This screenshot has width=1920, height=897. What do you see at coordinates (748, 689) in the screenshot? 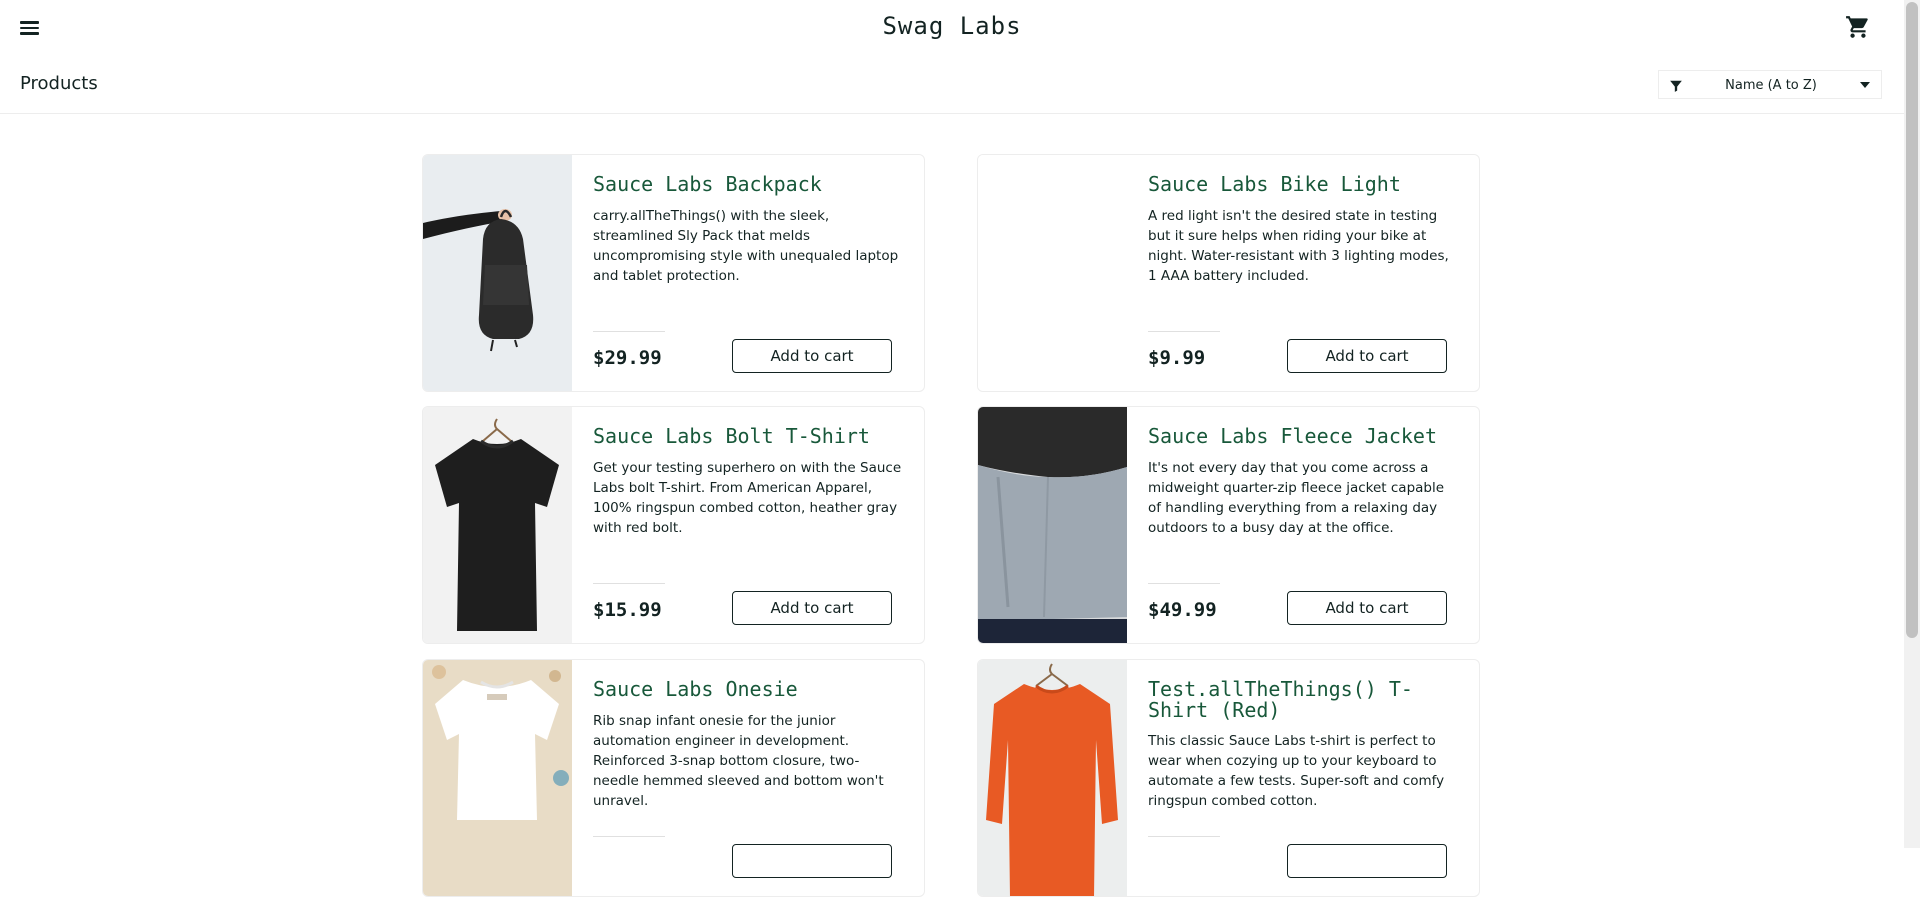
I see `product-name: Sauce Labs Onesie` at bounding box center [748, 689].